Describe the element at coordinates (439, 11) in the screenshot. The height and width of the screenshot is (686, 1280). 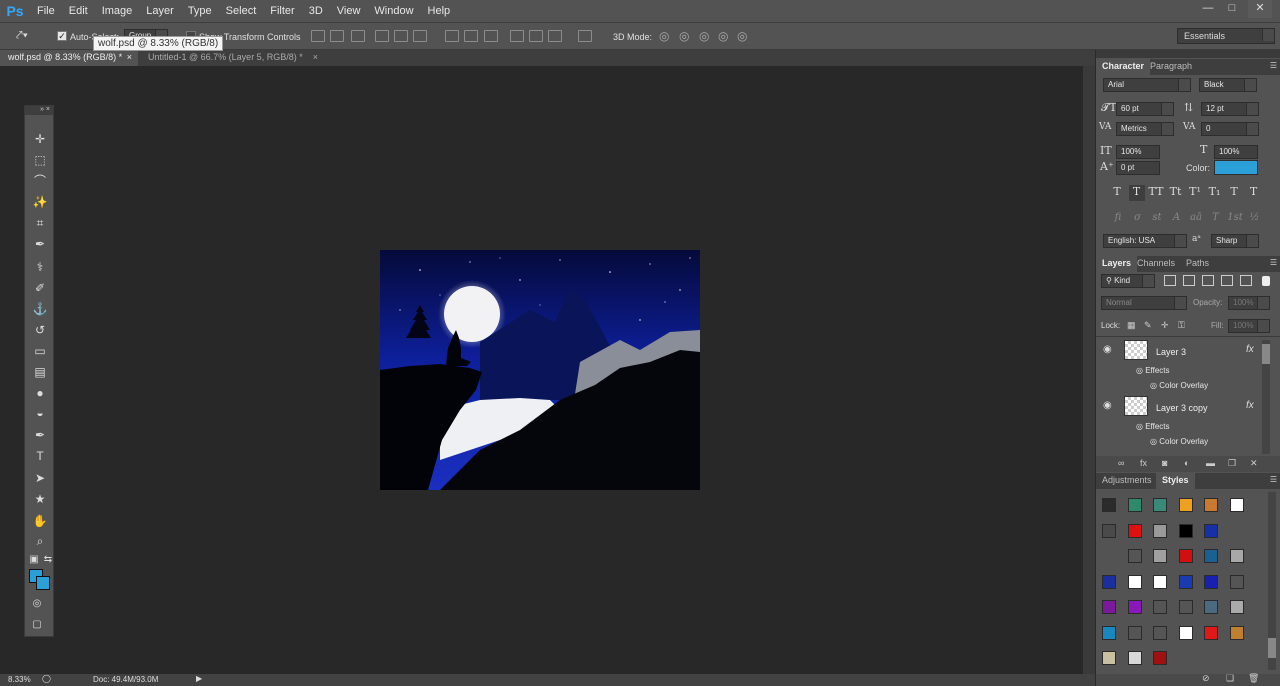
I see `menu-help: Help` at that location.